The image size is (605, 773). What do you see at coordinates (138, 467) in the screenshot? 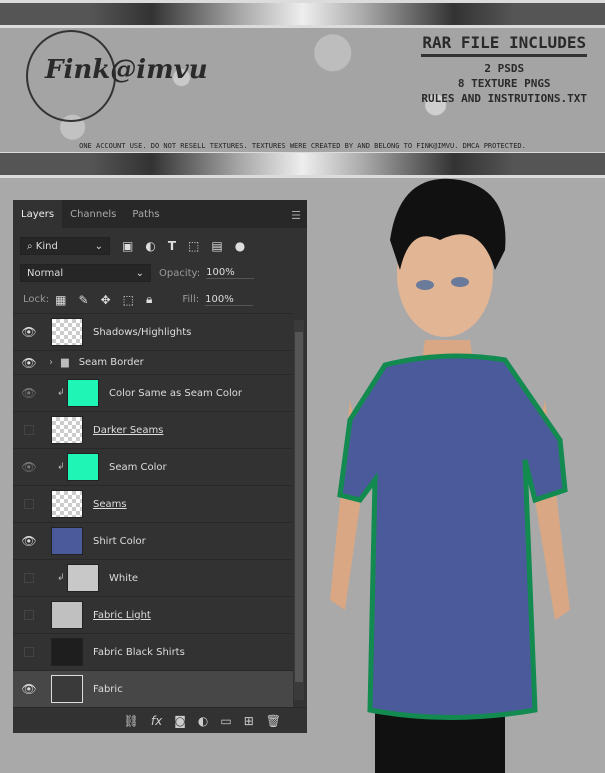
I see `layer-name: Seam Color` at bounding box center [138, 467].